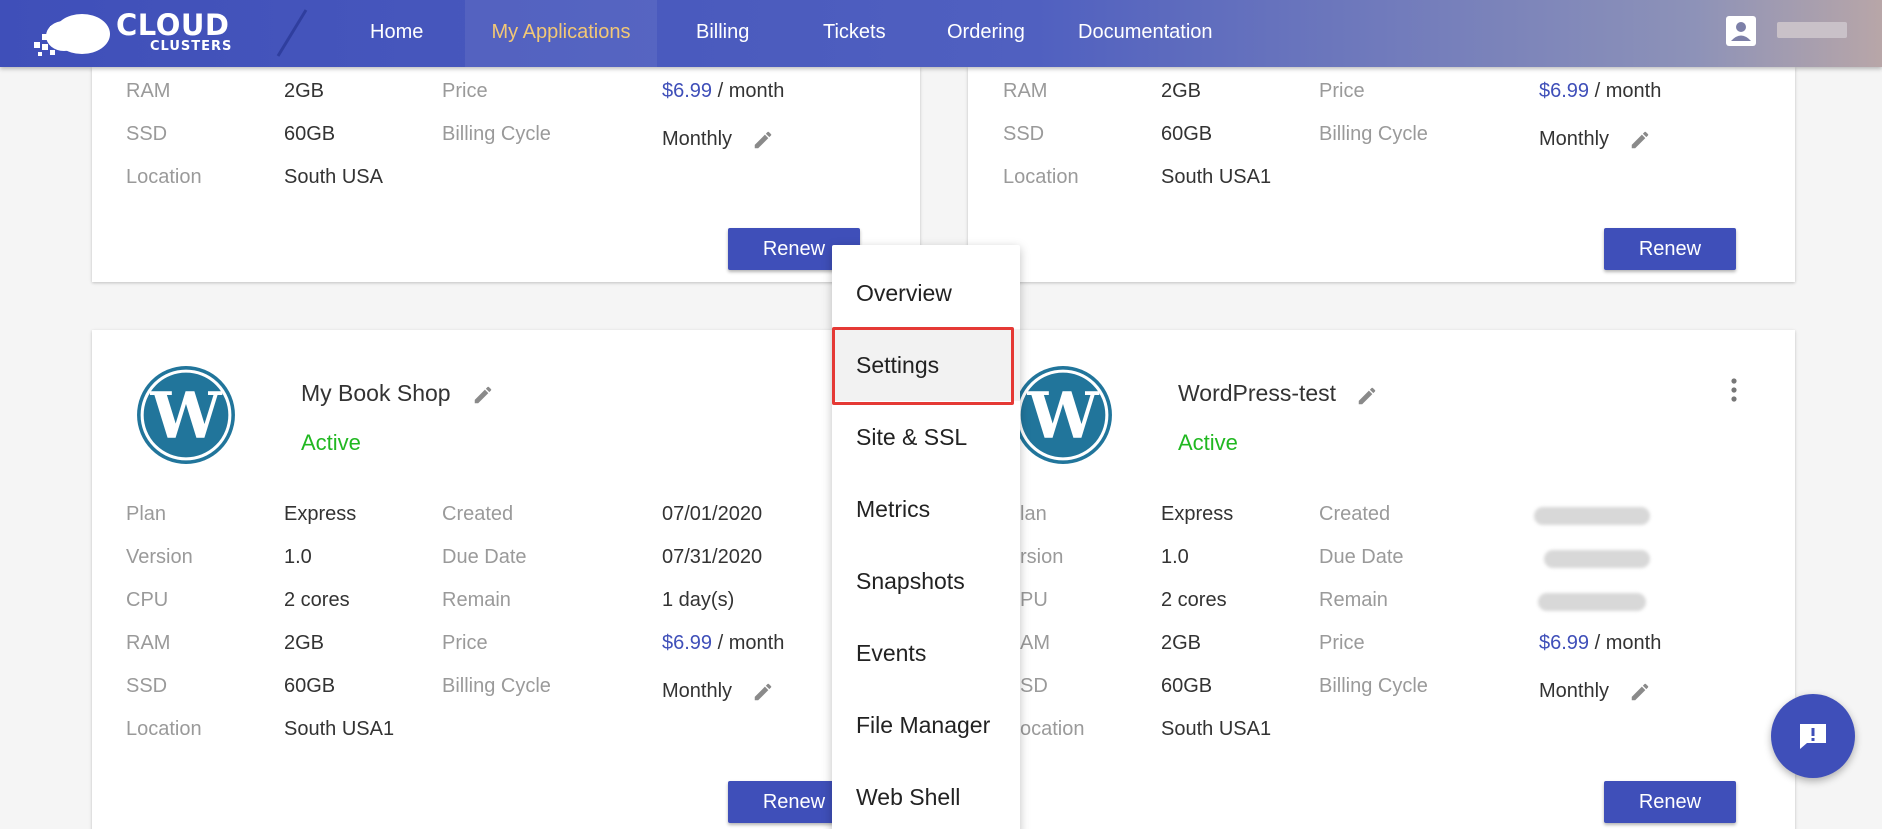 This screenshot has height=829, width=1882. What do you see at coordinates (561, 33) in the screenshot?
I see `nav-my-applications: My Applications` at bounding box center [561, 33].